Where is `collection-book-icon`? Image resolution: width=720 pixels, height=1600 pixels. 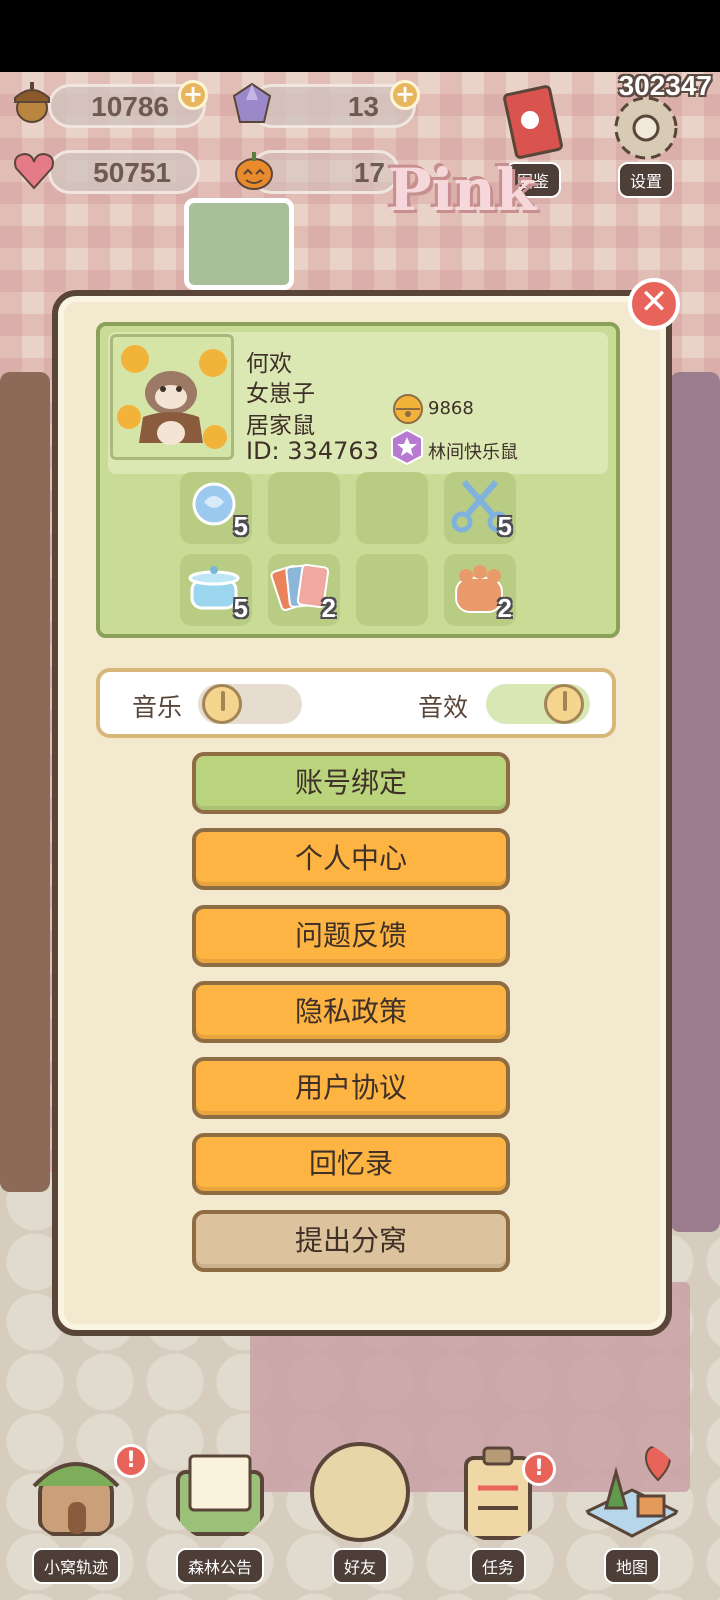
collection-book-icon is located at coordinates (533, 122).